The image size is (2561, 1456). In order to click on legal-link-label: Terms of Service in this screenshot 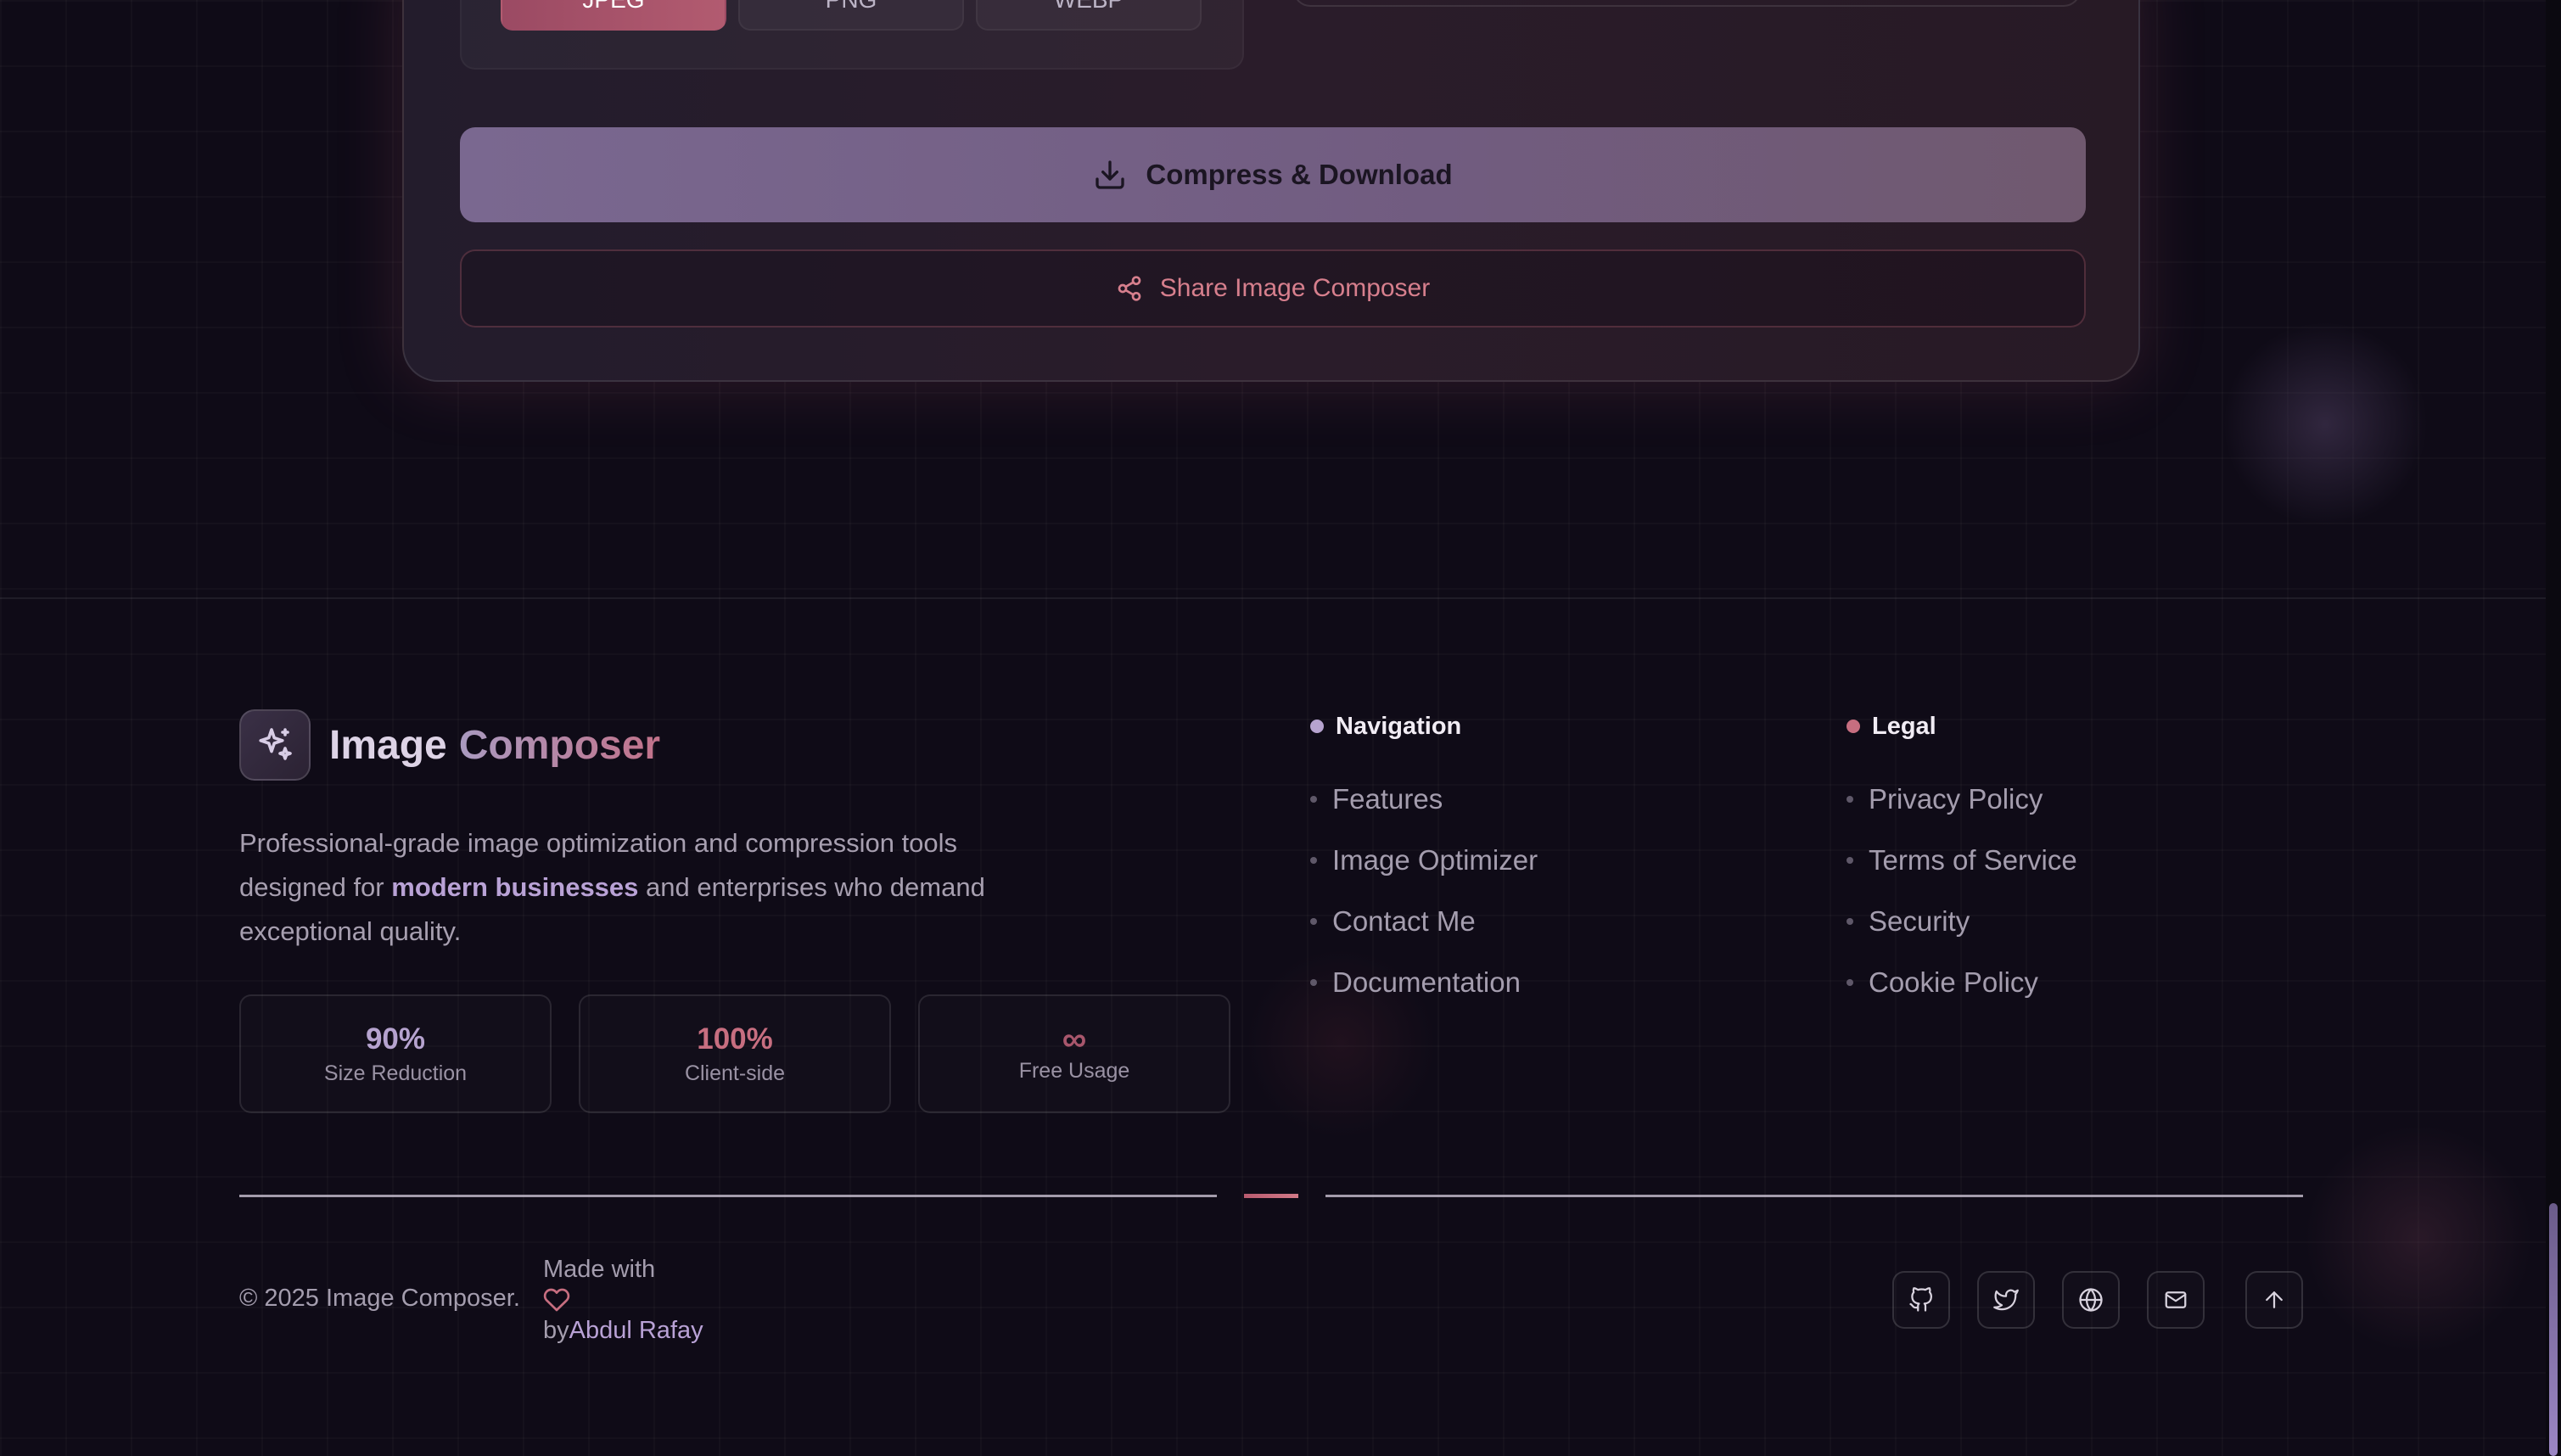, I will do `click(1973, 860)`.